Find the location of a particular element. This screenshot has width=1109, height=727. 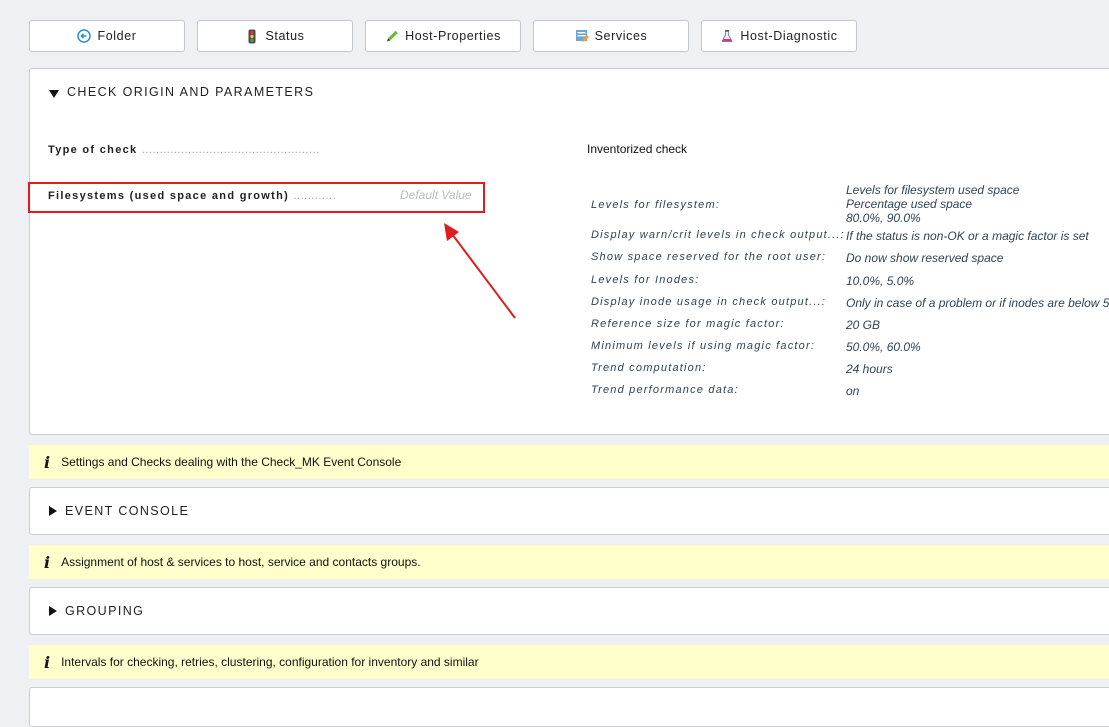

annotation-arrow is located at coordinates (480, 271).